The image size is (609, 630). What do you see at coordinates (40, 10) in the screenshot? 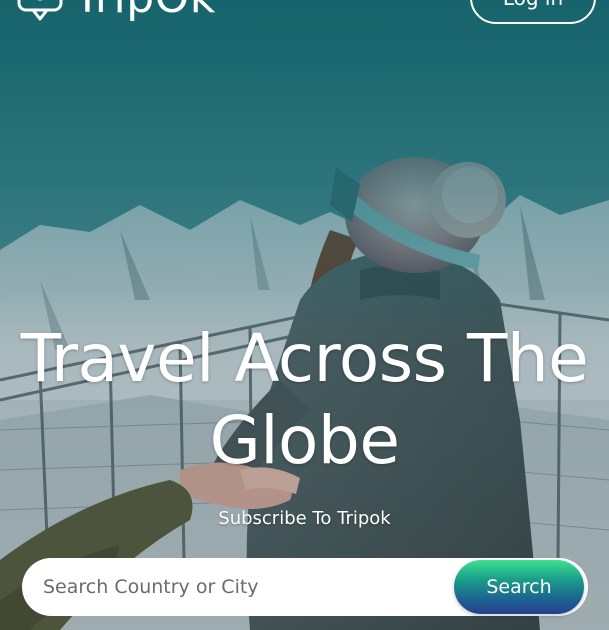
I see `chat-bubble-location-icon` at bounding box center [40, 10].